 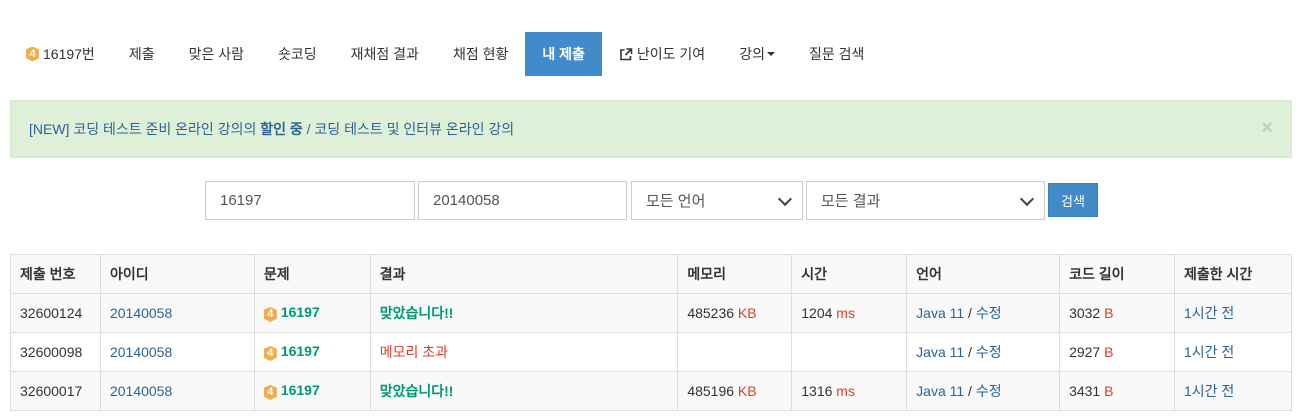 I want to click on result-select-value: 모든 결과, so click(x=851, y=201).